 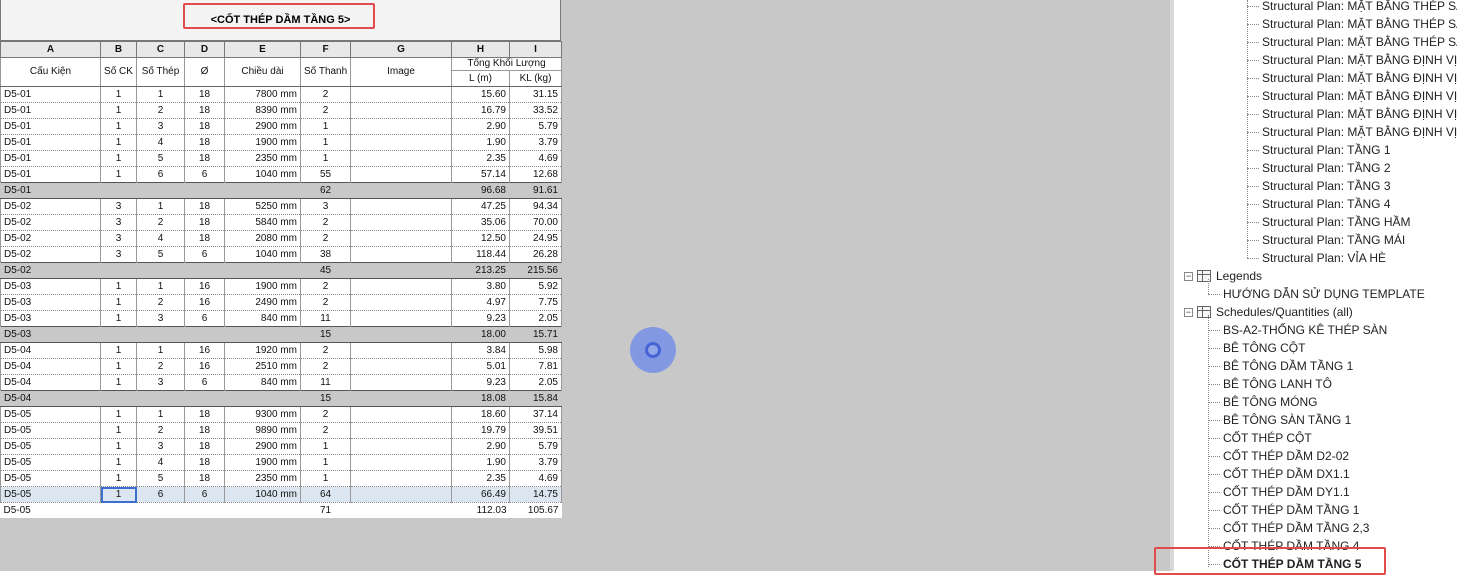 I want to click on cell-h: 18.08, so click(x=480, y=398).